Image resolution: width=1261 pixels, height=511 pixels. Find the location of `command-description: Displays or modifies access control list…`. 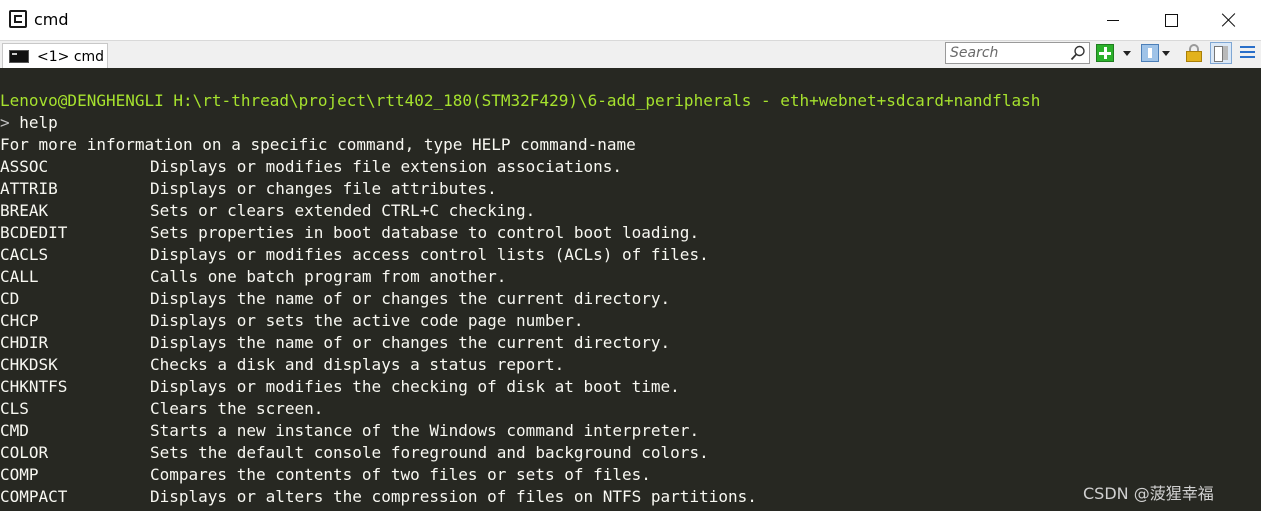

command-description: Displays or modifies access control list… is located at coordinates (429, 254).